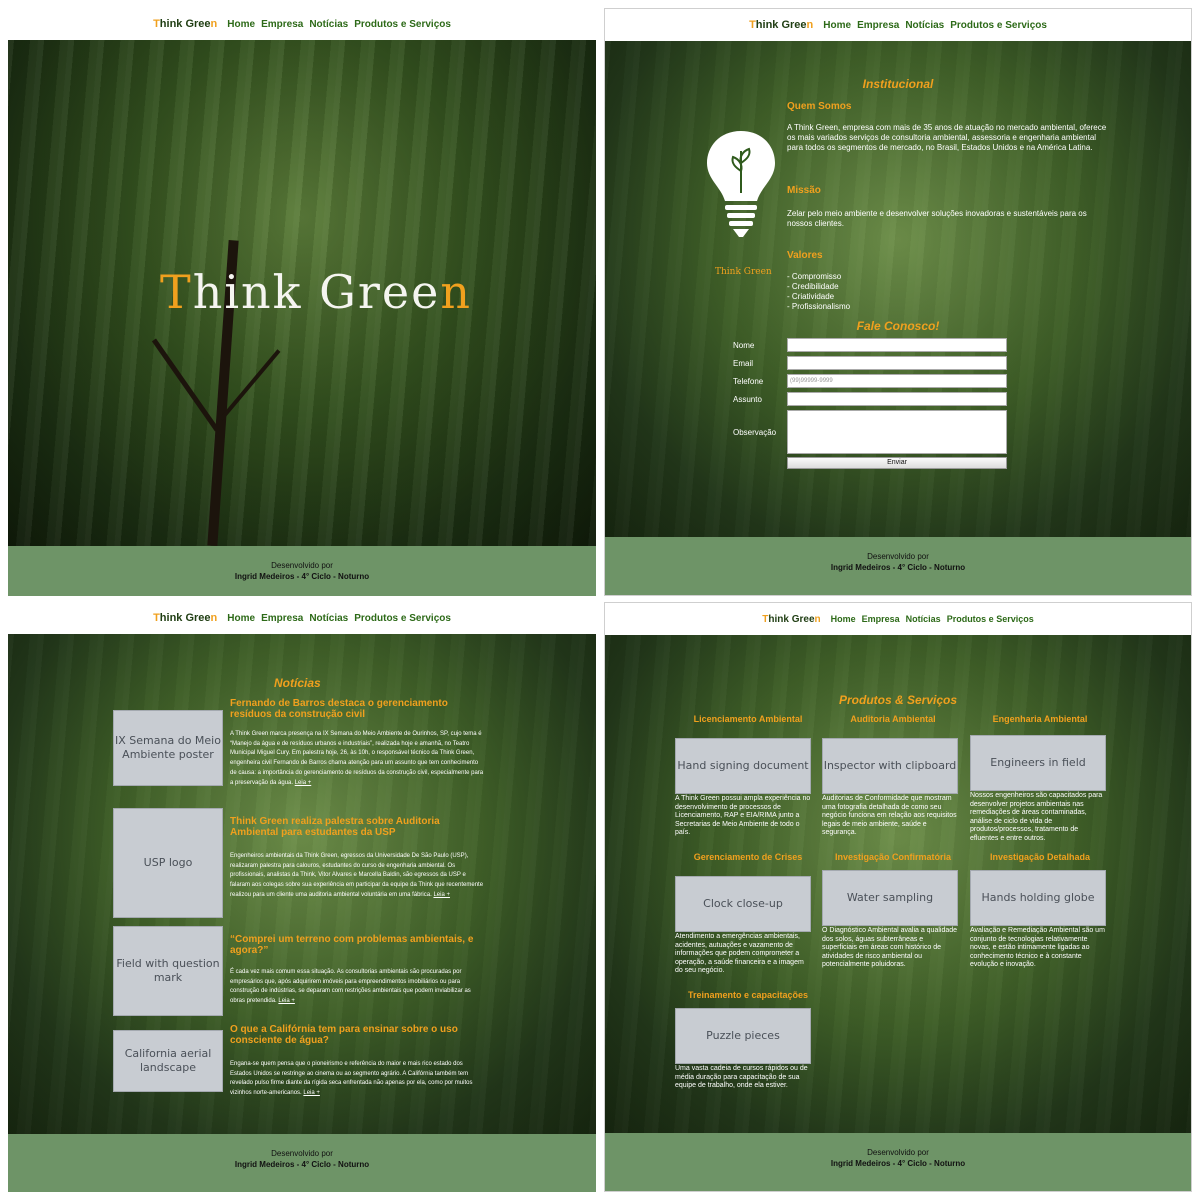  Describe the element at coordinates (743, 904) in the screenshot. I see `service-image-crises: Clock close-up` at that location.